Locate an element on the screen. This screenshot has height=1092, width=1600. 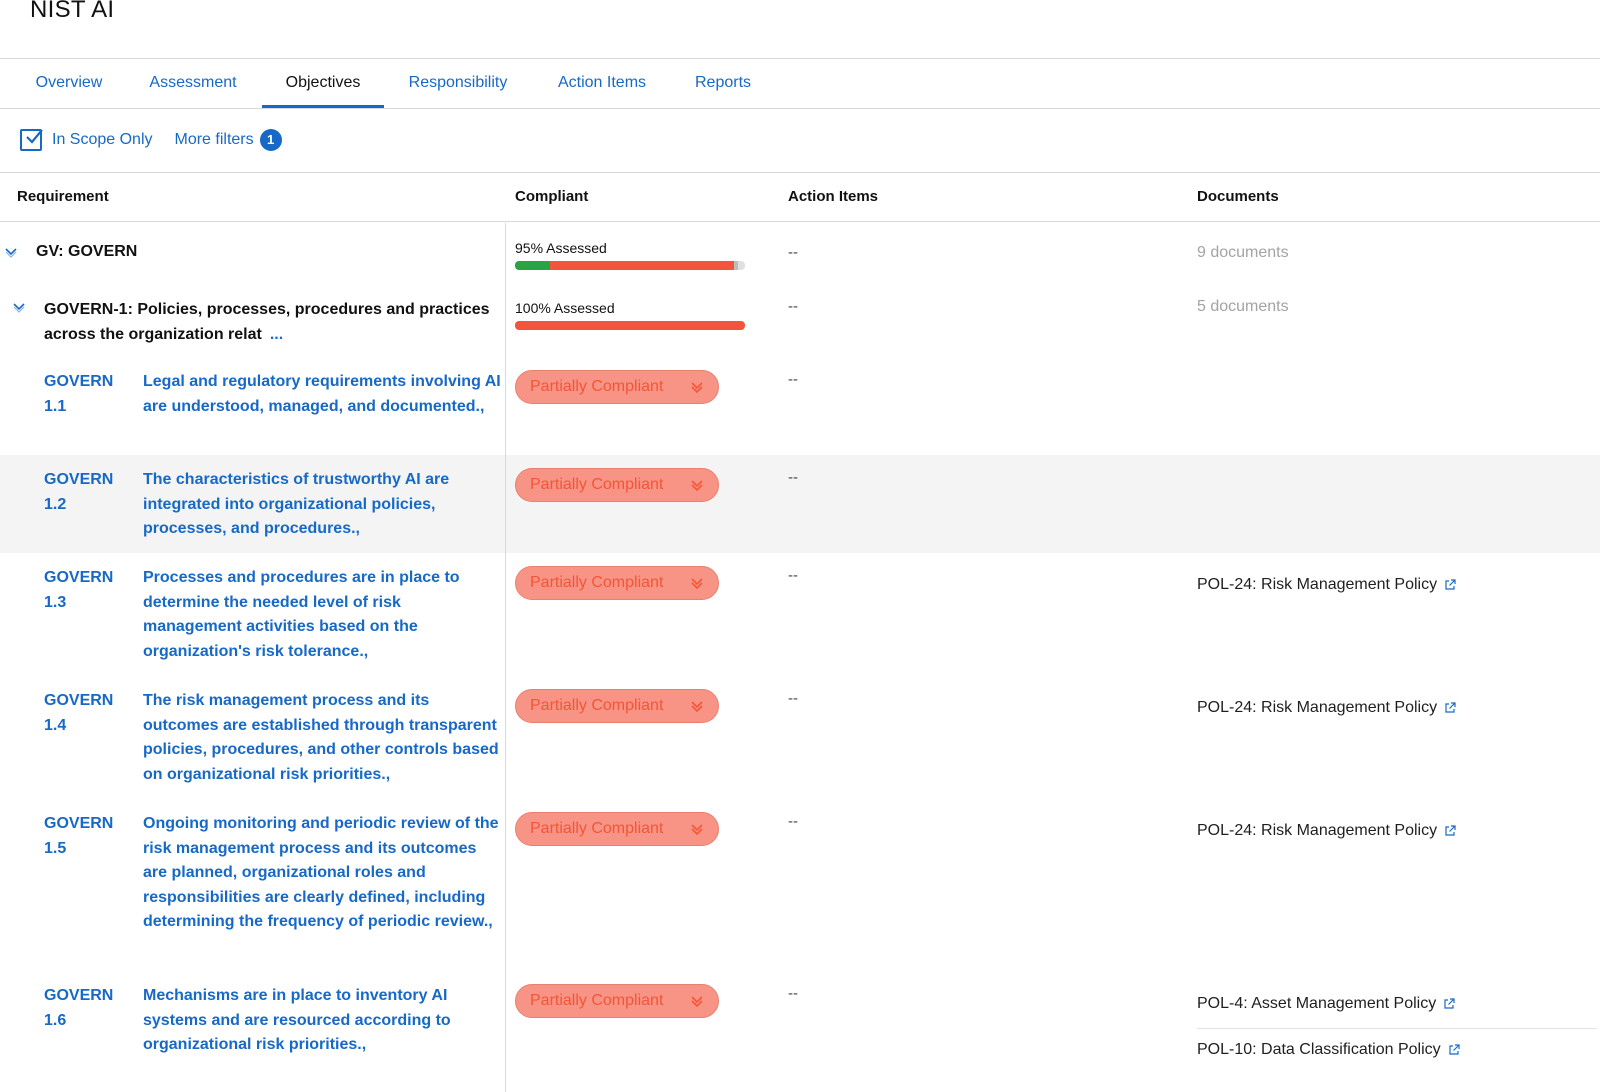
requirement-id: GOVERN 1.2 is located at coordinates (78, 492).